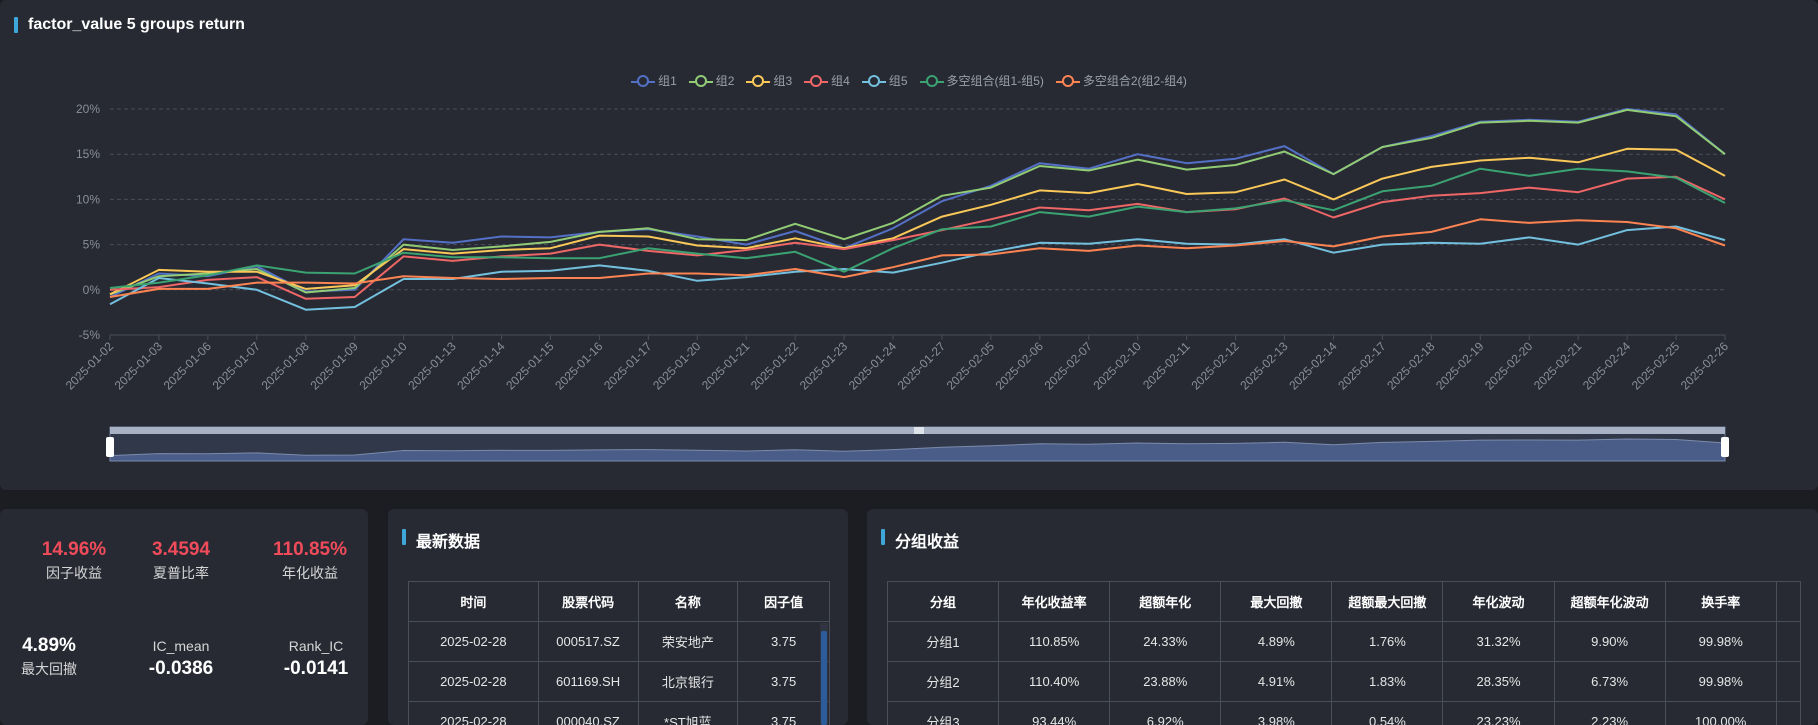 The height and width of the screenshot is (725, 1818). I want to click on table-cell: 9.90%, so click(1609, 641).